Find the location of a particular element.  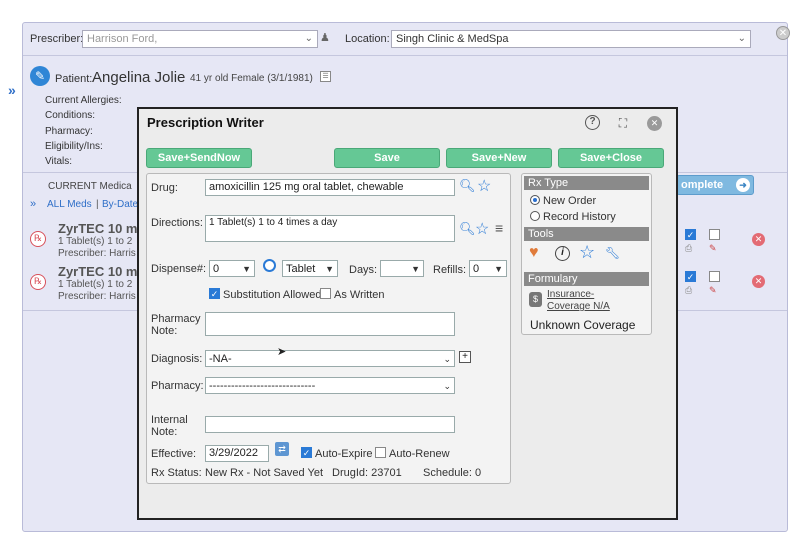

rx-type-header: Rx Type is located at coordinates (586, 183).